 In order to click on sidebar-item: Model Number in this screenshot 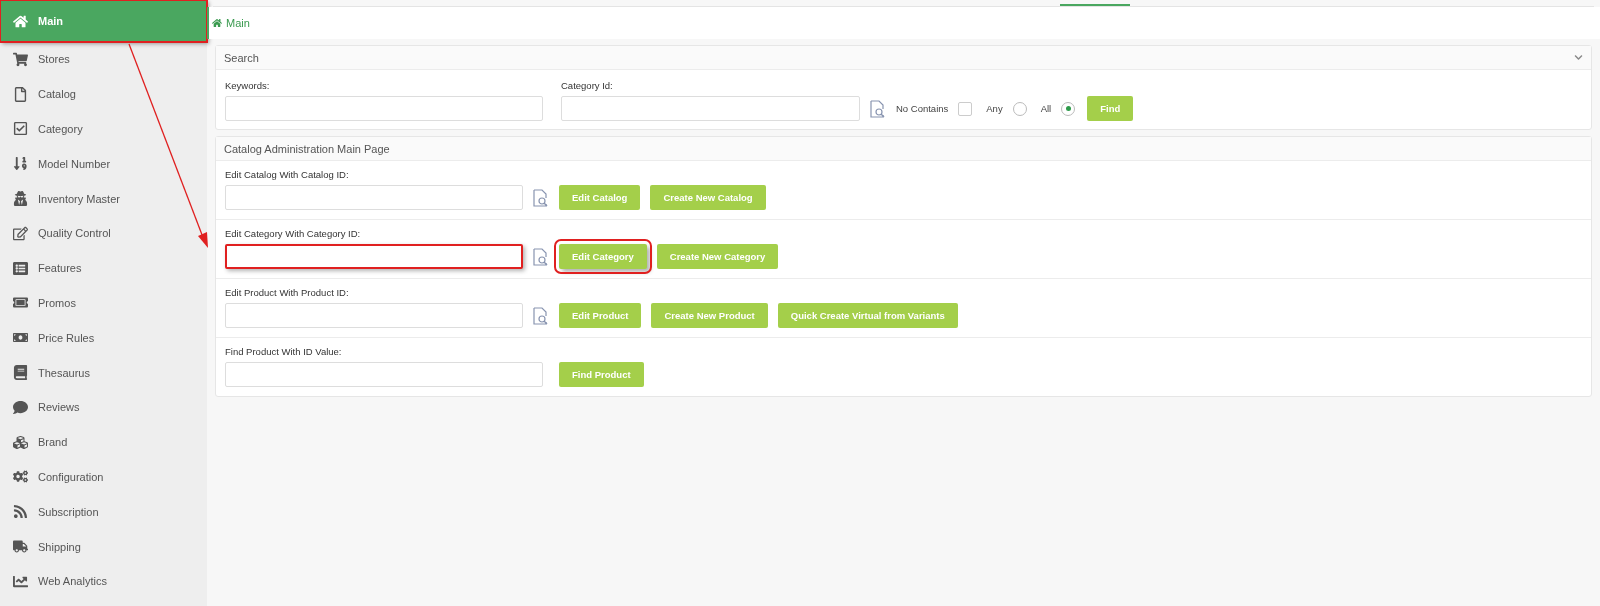, I will do `click(103, 164)`.